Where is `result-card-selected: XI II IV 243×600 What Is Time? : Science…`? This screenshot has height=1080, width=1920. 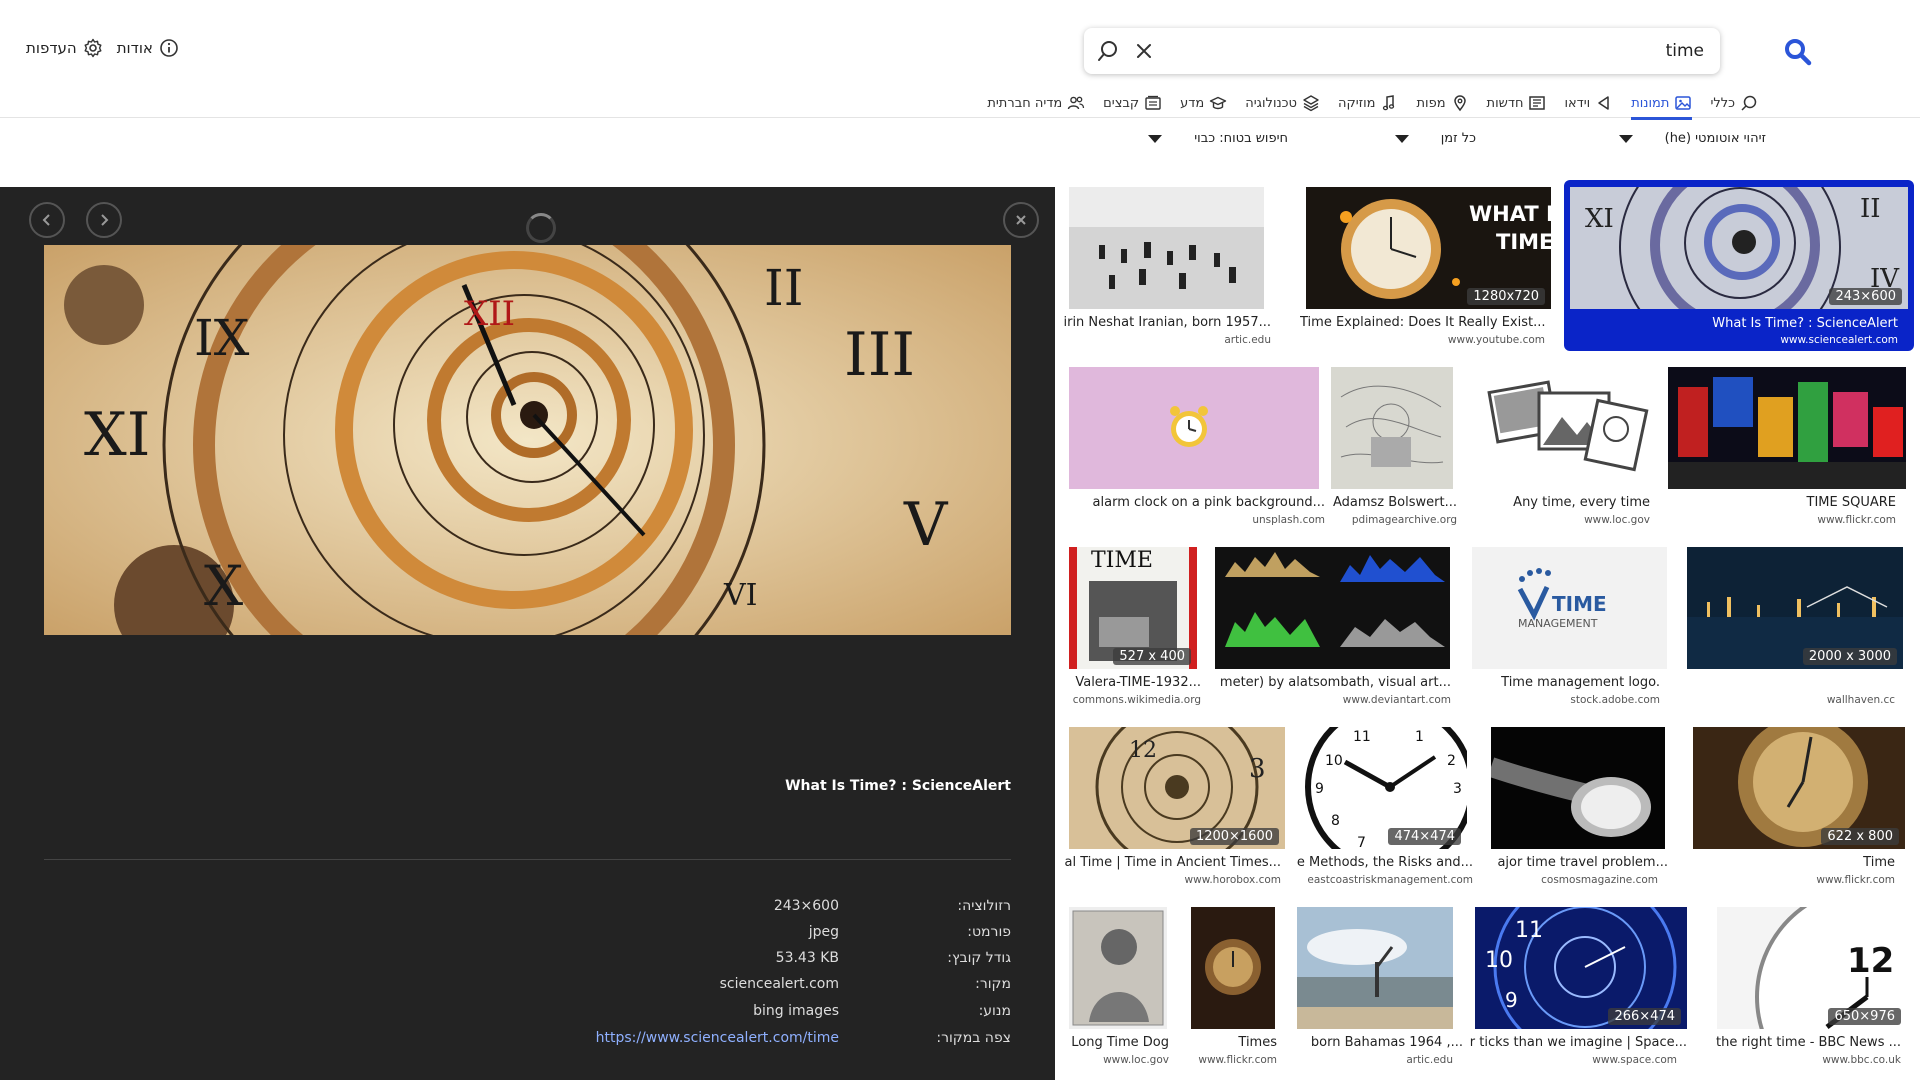
result-card-selected: XI II IV 243×600 What Is Time? : Science… is located at coordinates (1739, 265).